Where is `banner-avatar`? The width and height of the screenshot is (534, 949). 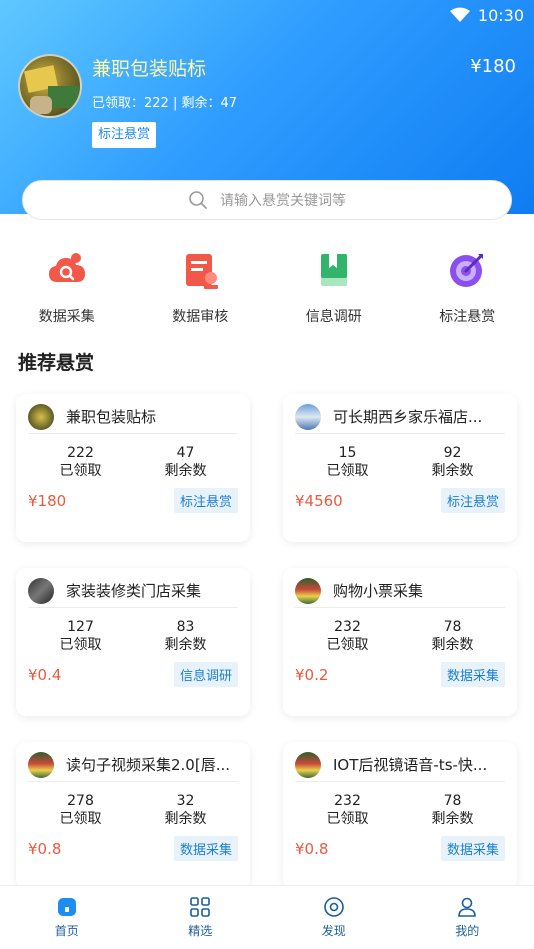
banner-avatar is located at coordinates (50, 86).